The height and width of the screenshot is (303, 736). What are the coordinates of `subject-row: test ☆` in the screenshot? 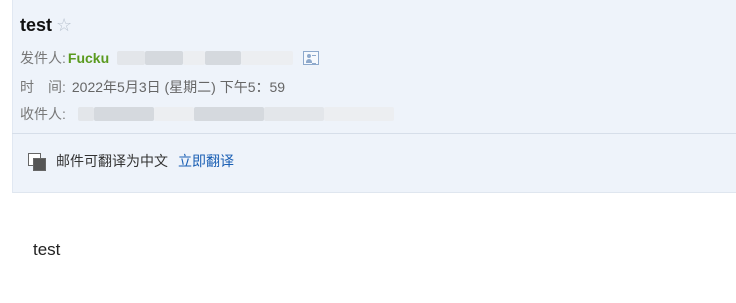 It's located at (46, 25).